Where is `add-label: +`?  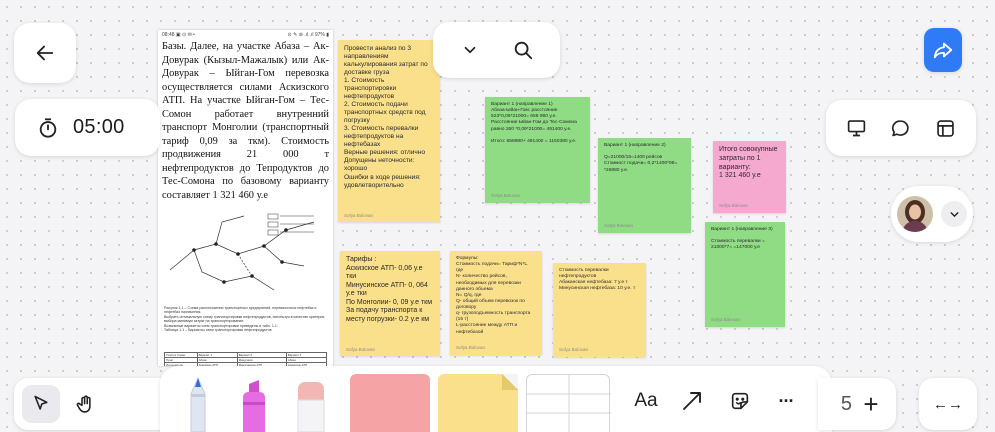 add-label: + is located at coordinates (871, 403).